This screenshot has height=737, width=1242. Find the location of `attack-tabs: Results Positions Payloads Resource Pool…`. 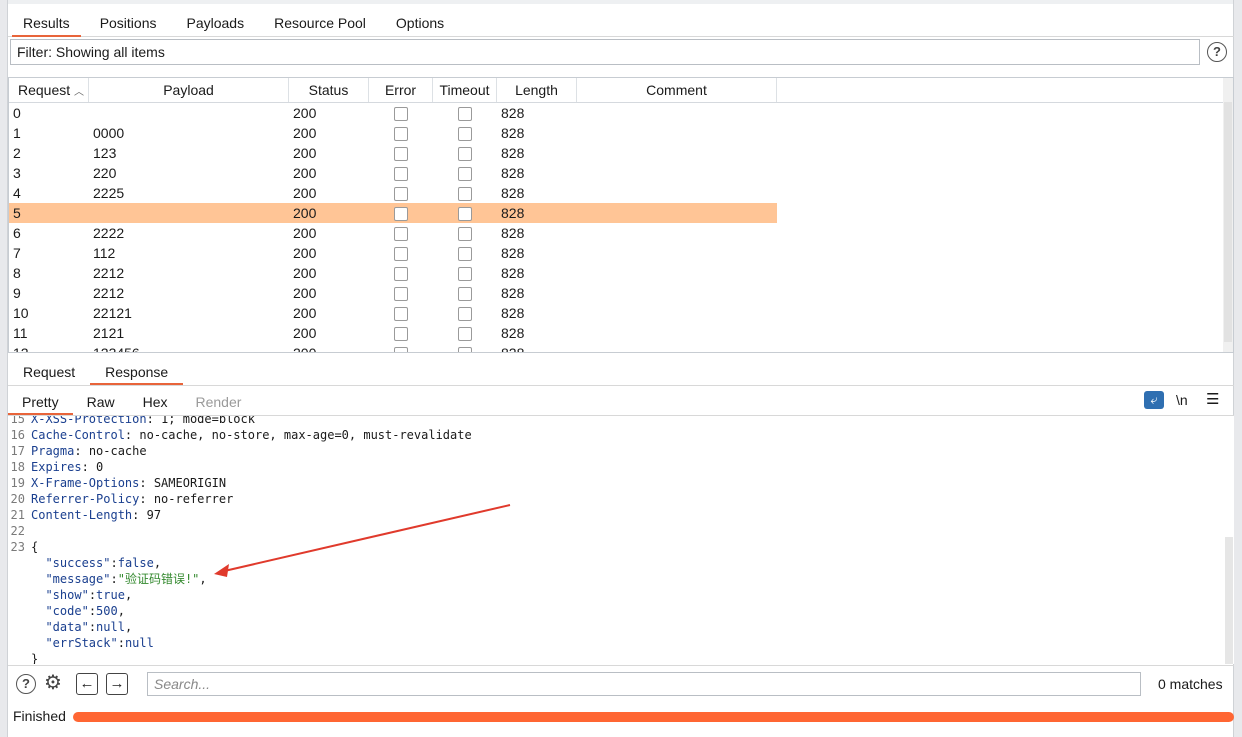

attack-tabs: Results Positions Payloads Resource Pool… is located at coordinates (621, 22).